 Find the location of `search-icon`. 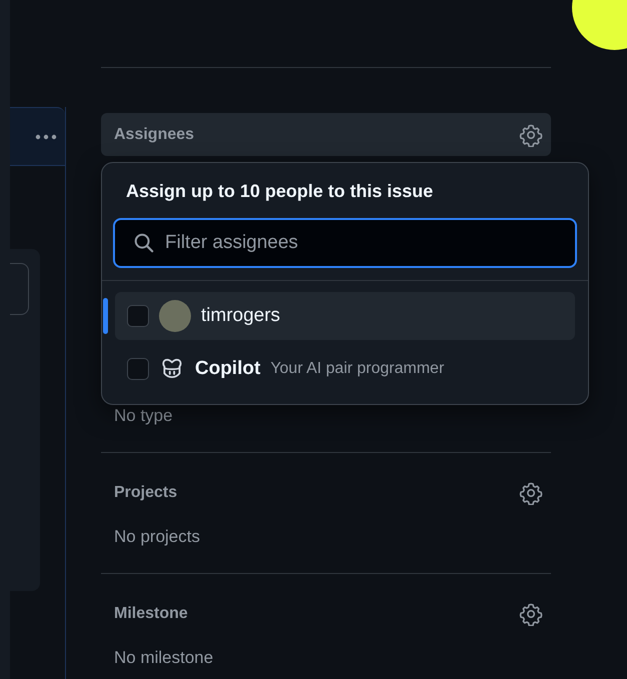

search-icon is located at coordinates (144, 243).